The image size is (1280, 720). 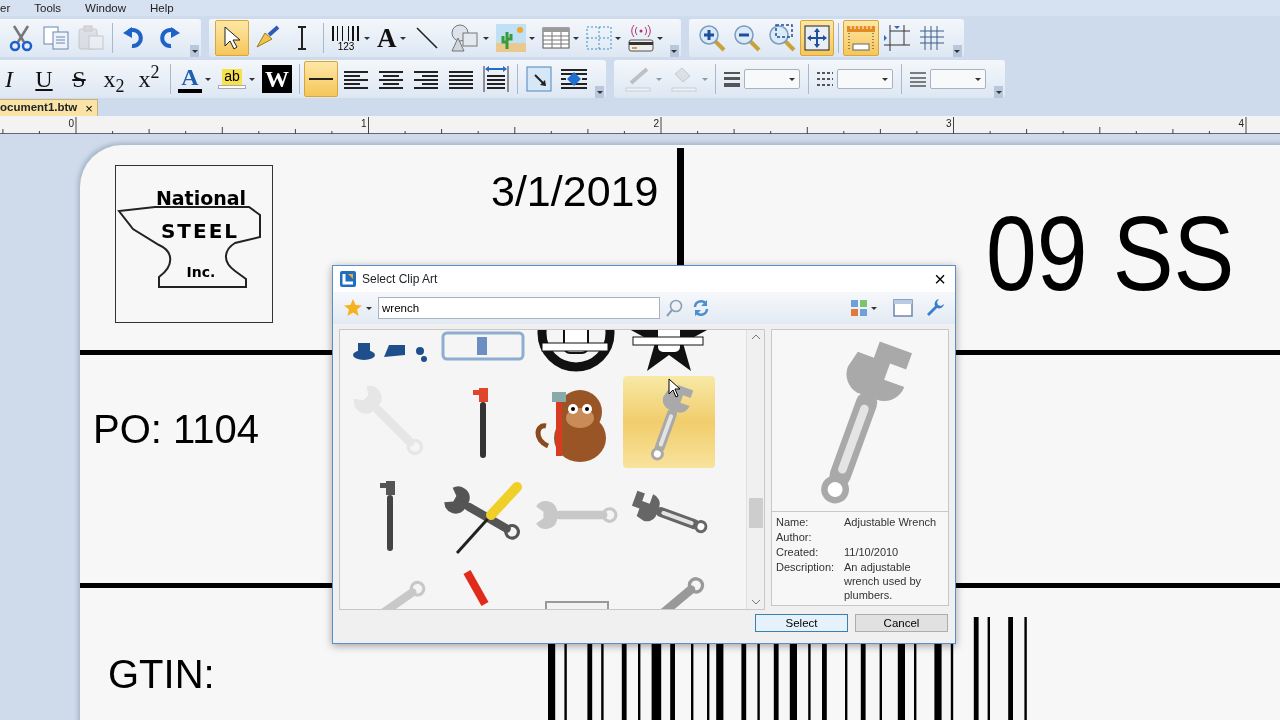 What do you see at coordinates (190, 91) in the screenshot?
I see `color-bar-icon` at bounding box center [190, 91].